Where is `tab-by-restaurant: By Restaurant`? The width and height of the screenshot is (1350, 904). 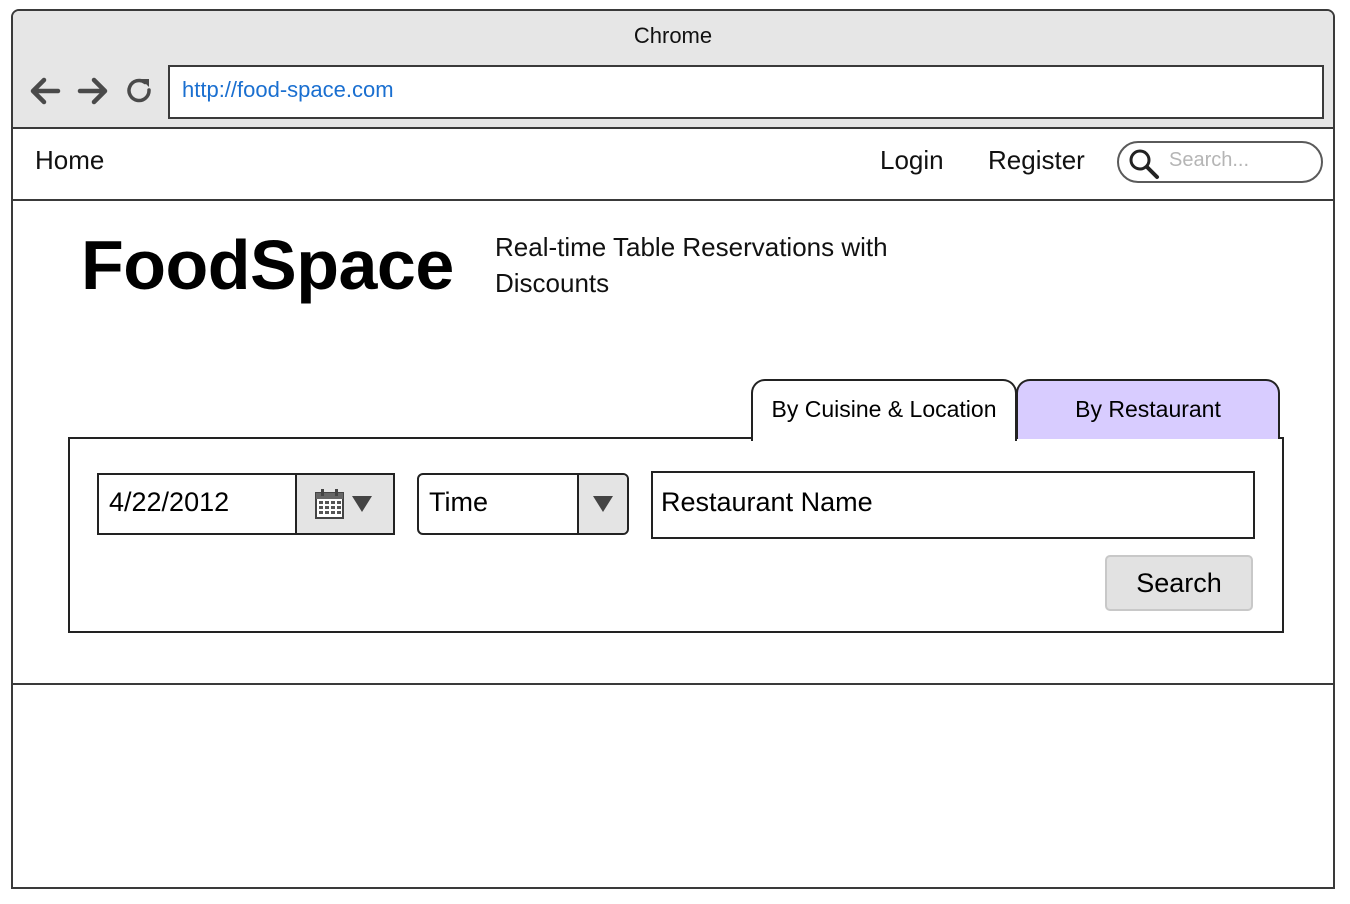
tab-by-restaurant: By Restaurant is located at coordinates (1148, 409).